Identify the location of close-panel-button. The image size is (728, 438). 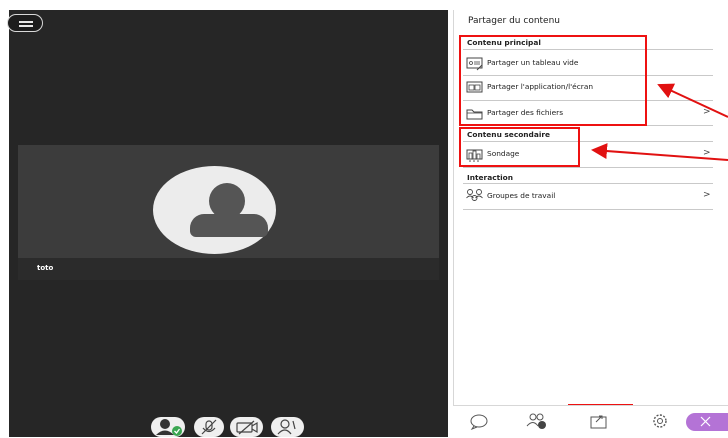
(707, 422).